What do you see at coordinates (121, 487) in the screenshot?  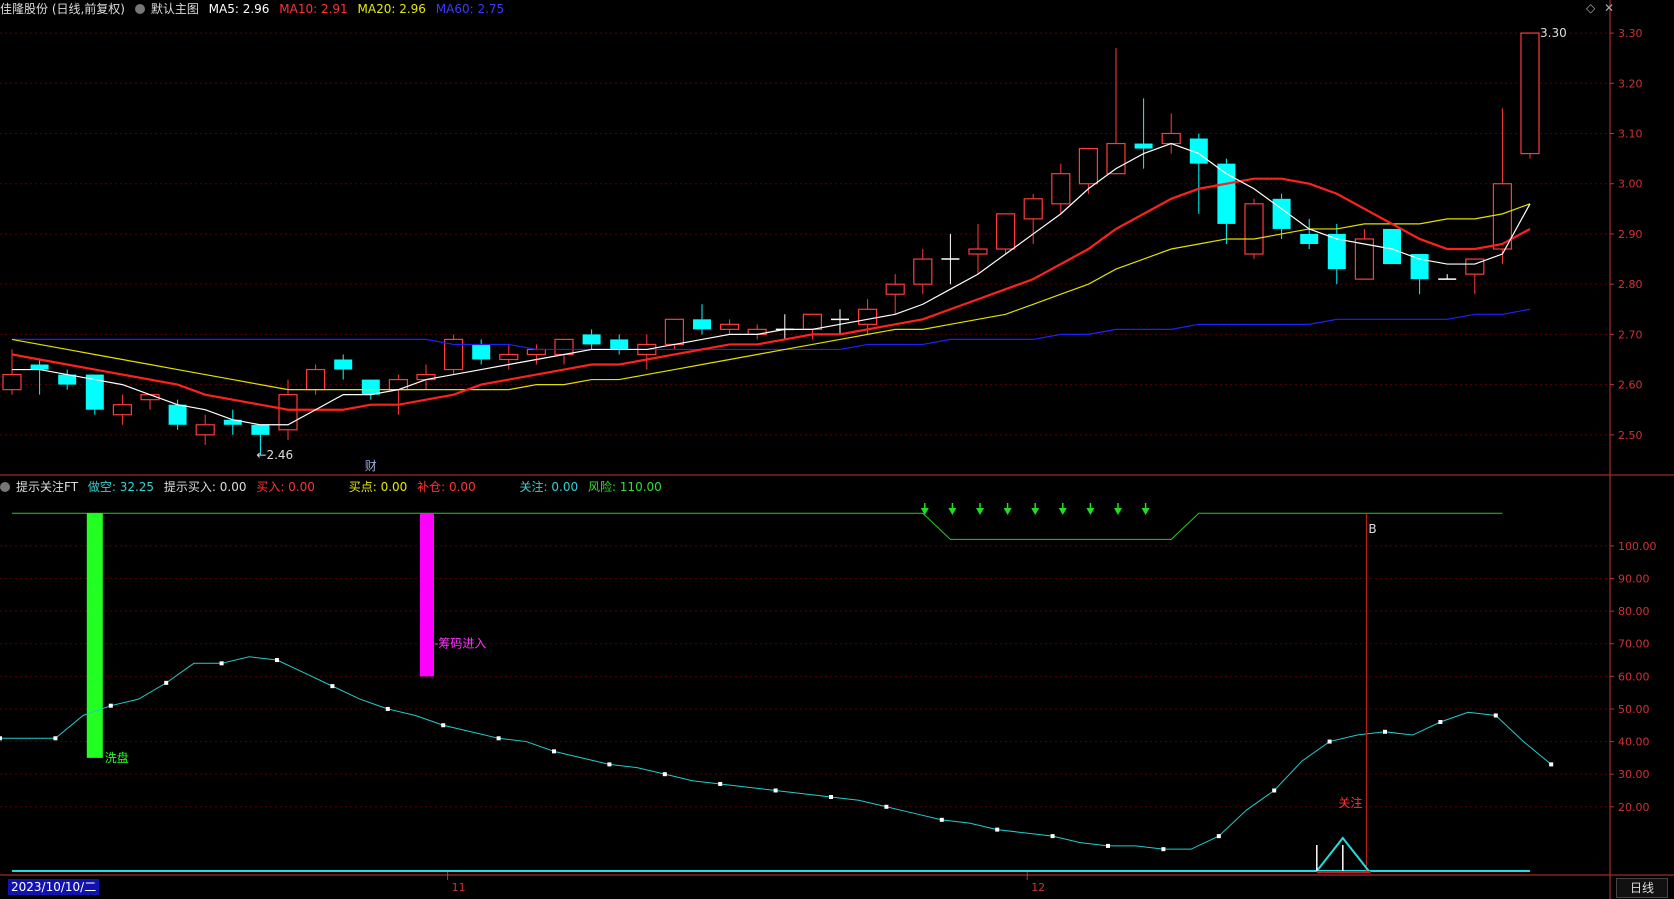 I see `zuokong-value: 做空: 32.25` at bounding box center [121, 487].